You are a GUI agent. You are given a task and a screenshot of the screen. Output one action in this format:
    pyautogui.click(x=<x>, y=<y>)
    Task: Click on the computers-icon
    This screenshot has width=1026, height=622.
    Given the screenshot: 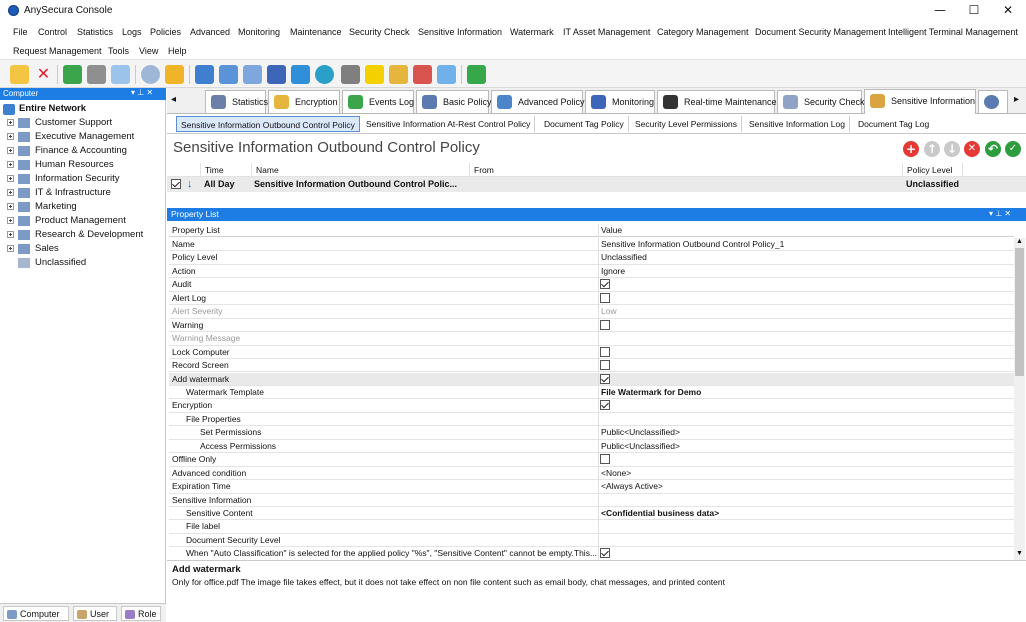 What is the action you would take?
    pyautogui.click(x=204, y=74)
    